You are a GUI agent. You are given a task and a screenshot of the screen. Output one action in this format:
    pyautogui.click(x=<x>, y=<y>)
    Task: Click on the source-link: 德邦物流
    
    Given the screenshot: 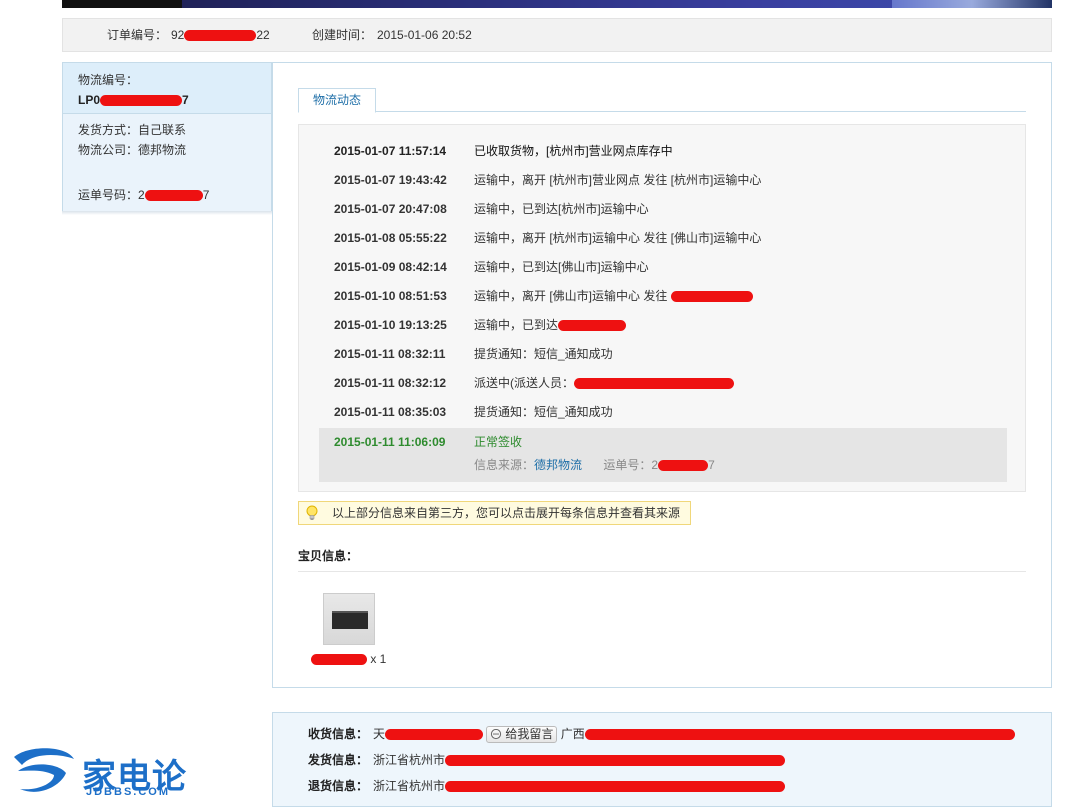 What is the action you would take?
    pyautogui.click(x=558, y=465)
    